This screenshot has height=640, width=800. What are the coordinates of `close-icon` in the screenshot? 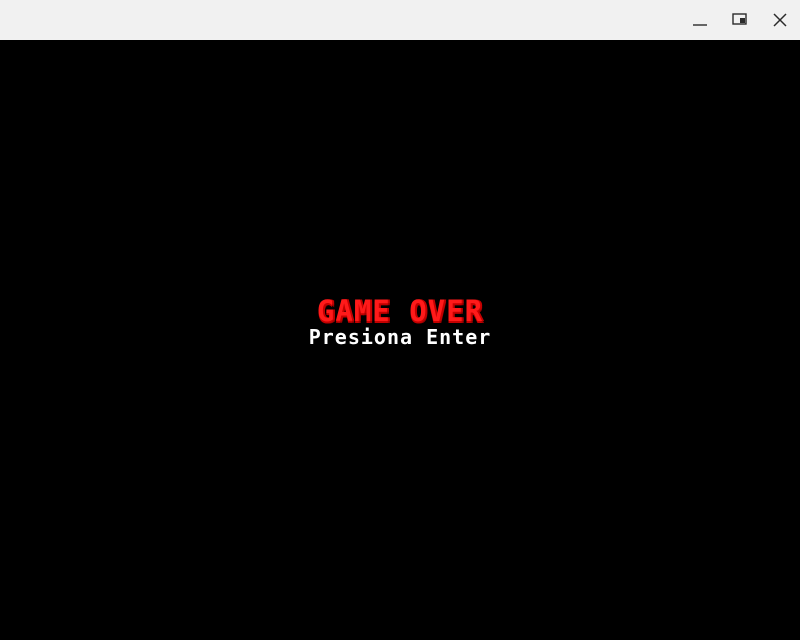 It's located at (780, 20).